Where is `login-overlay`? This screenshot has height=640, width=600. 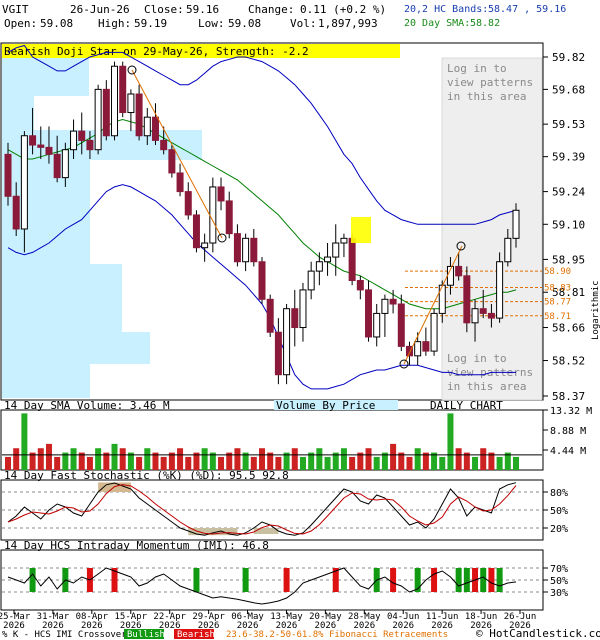 login-overlay is located at coordinates (492, 229).